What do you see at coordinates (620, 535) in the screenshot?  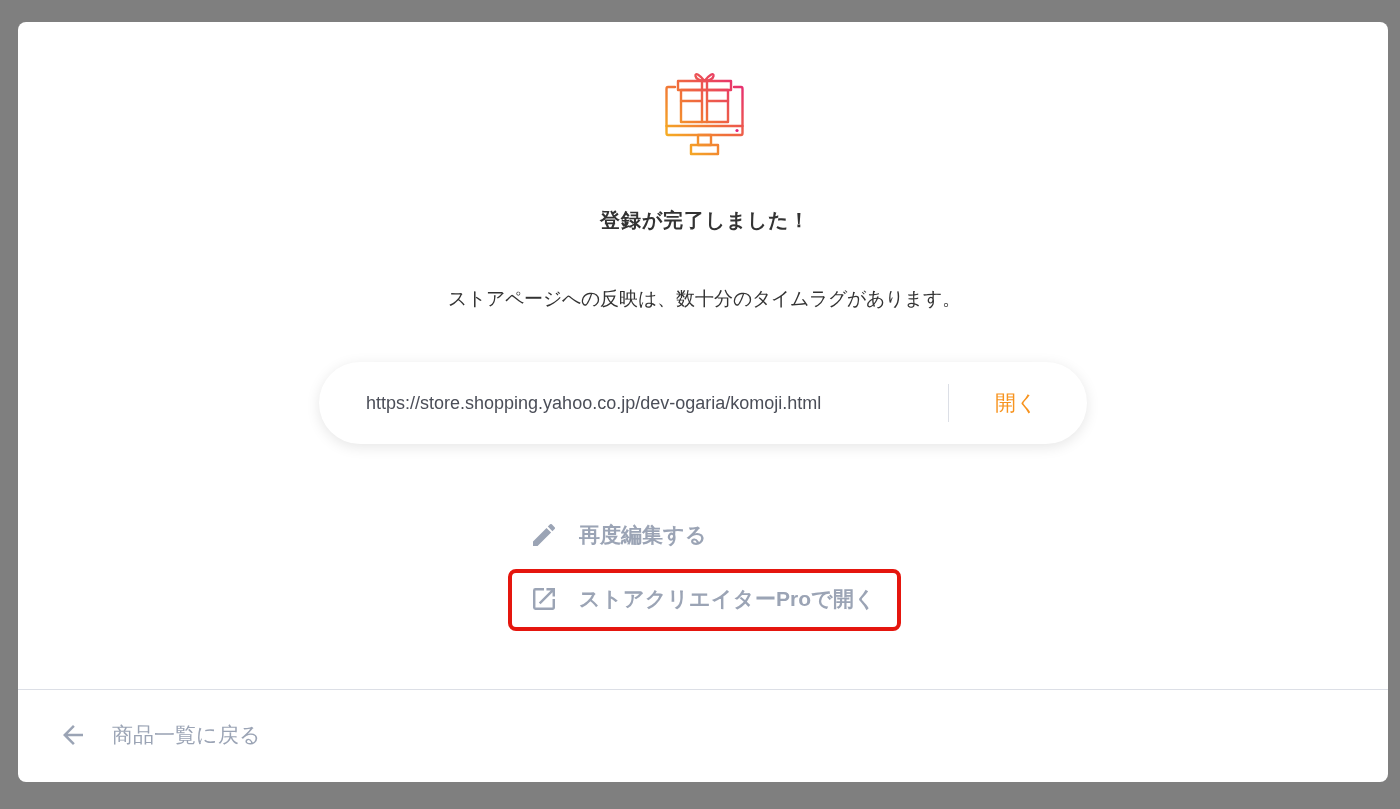 I see `action-link: 再度編集する` at bounding box center [620, 535].